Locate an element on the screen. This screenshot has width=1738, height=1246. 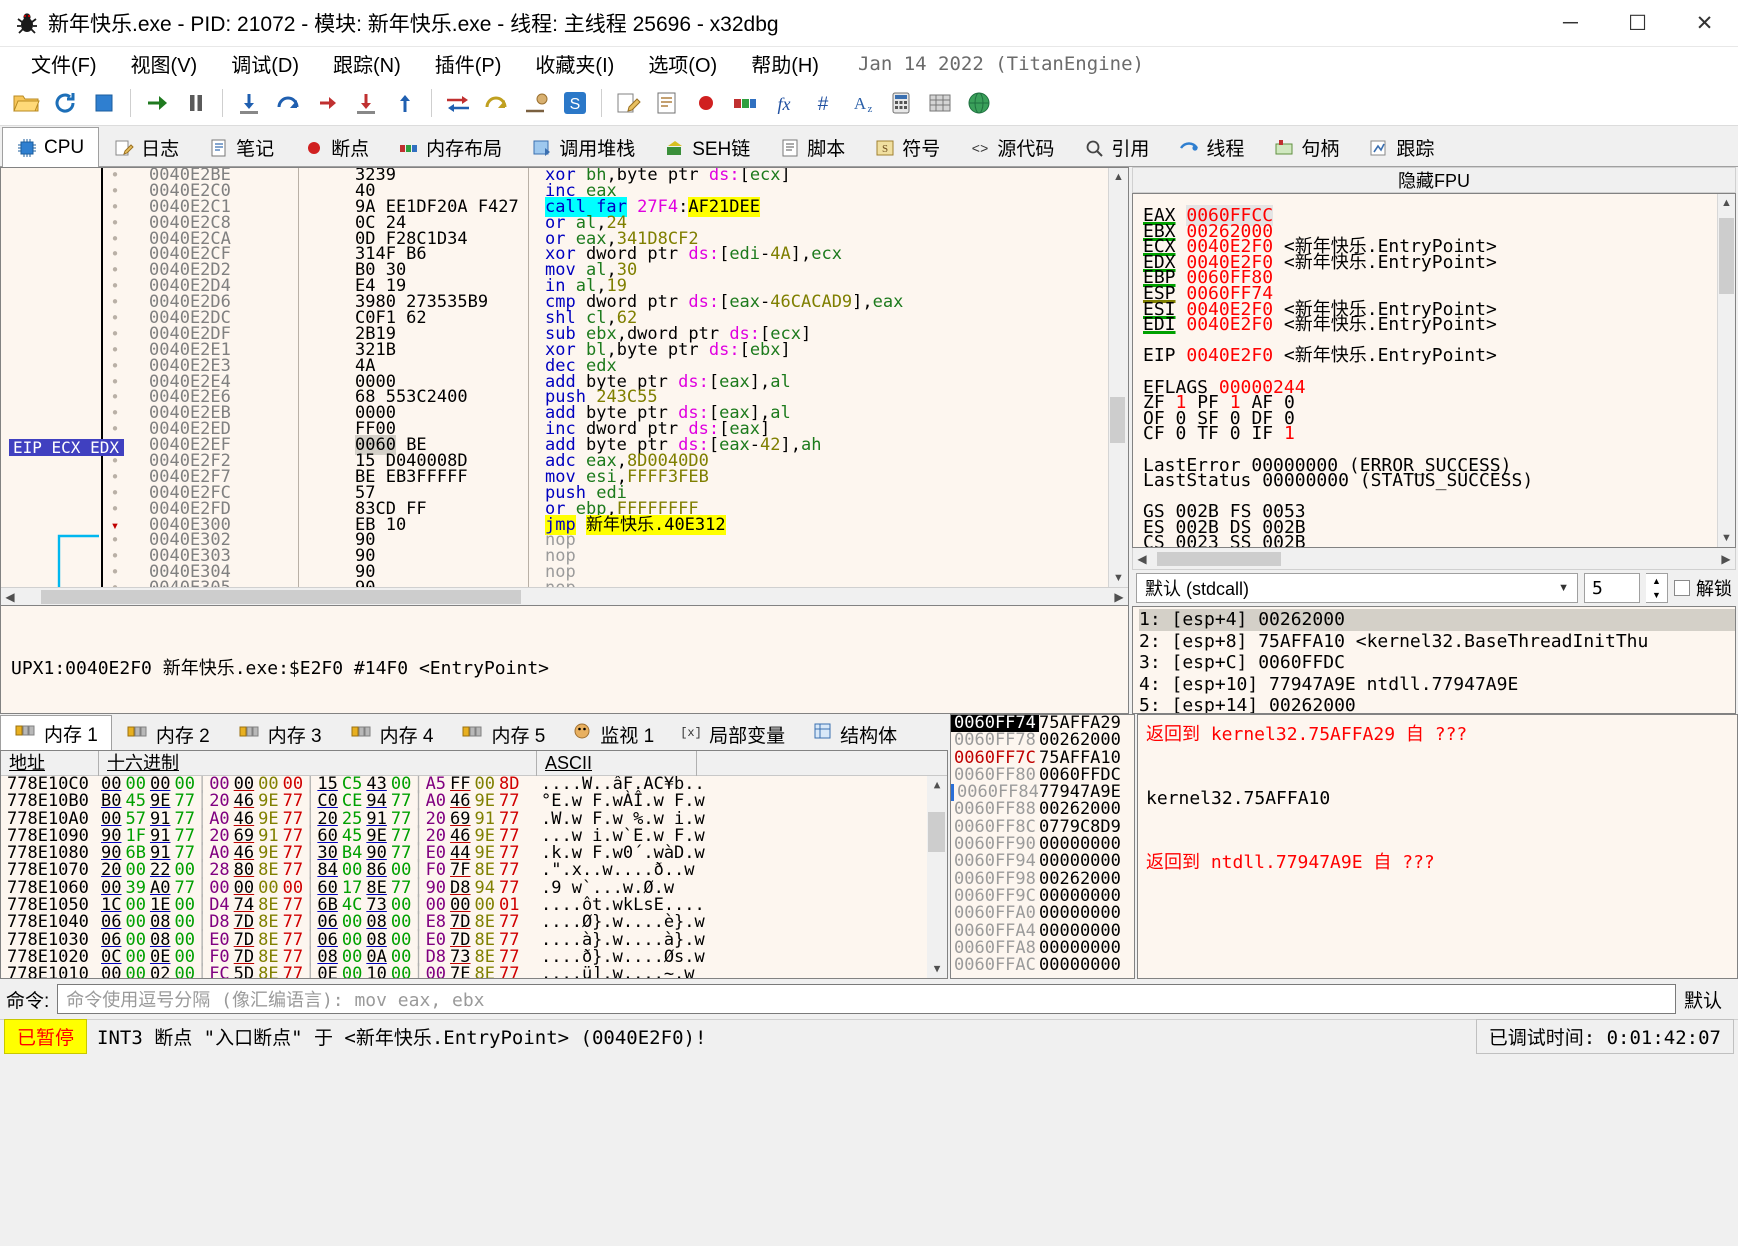
dump-ascii: °E.w F.wÀÎ.w F.w is located at coordinates (618, 801).